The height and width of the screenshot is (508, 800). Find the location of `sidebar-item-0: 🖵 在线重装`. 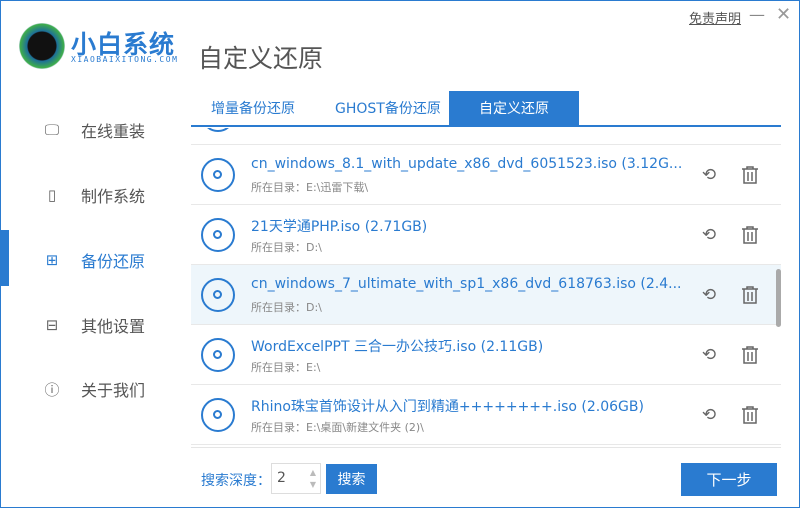

sidebar-item-0: 🖵 在线重装 is located at coordinates (93, 130).